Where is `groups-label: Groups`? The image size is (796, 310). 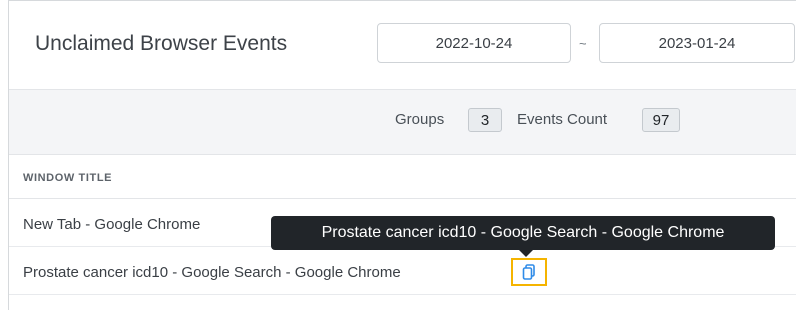 groups-label: Groups is located at coordinates (420, 119).